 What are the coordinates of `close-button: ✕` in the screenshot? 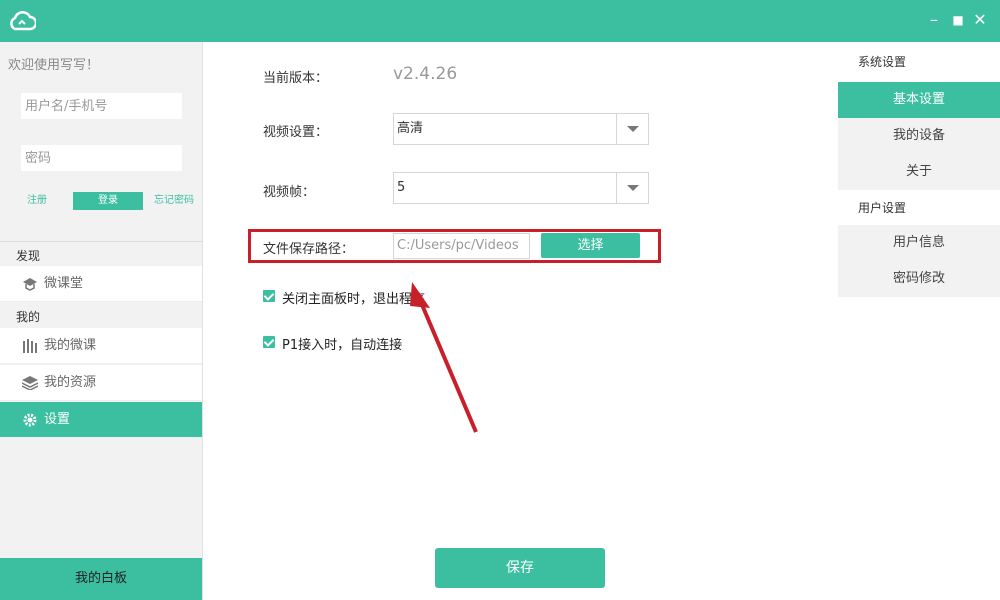 It's located at (980, 20).